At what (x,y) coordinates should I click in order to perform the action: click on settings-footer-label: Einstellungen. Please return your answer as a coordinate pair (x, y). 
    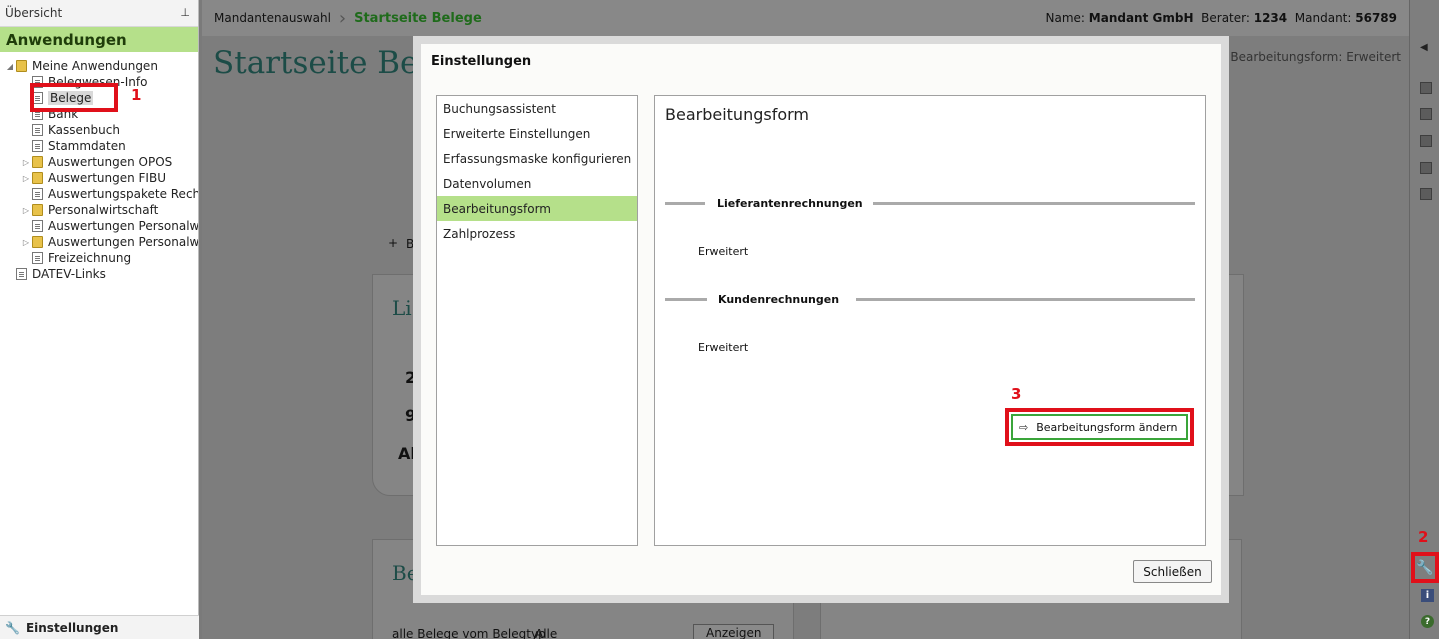
    Looking at the image, I should click on (72, 627).